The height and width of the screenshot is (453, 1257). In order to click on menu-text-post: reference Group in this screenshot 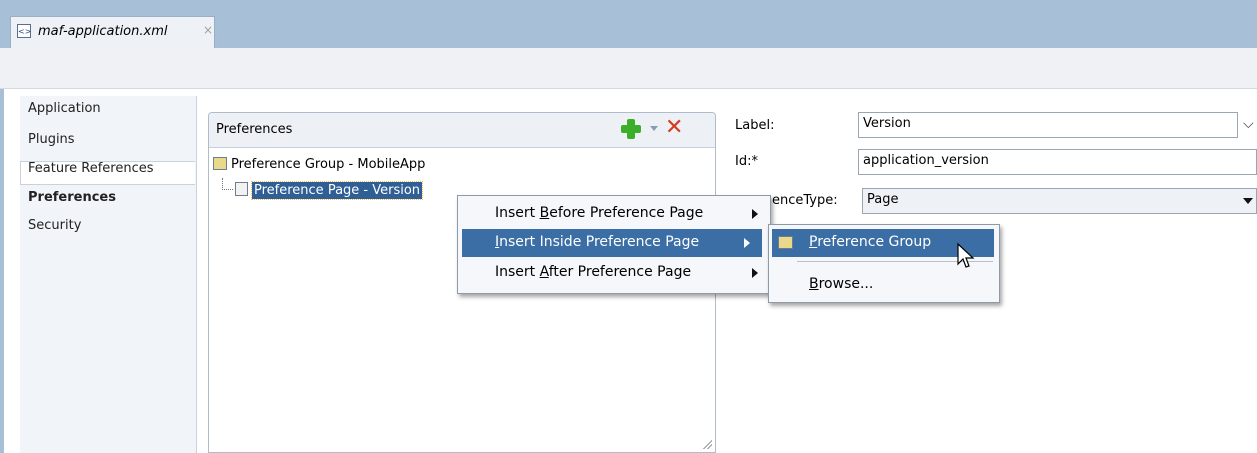, I will do `click(874, 242)`.